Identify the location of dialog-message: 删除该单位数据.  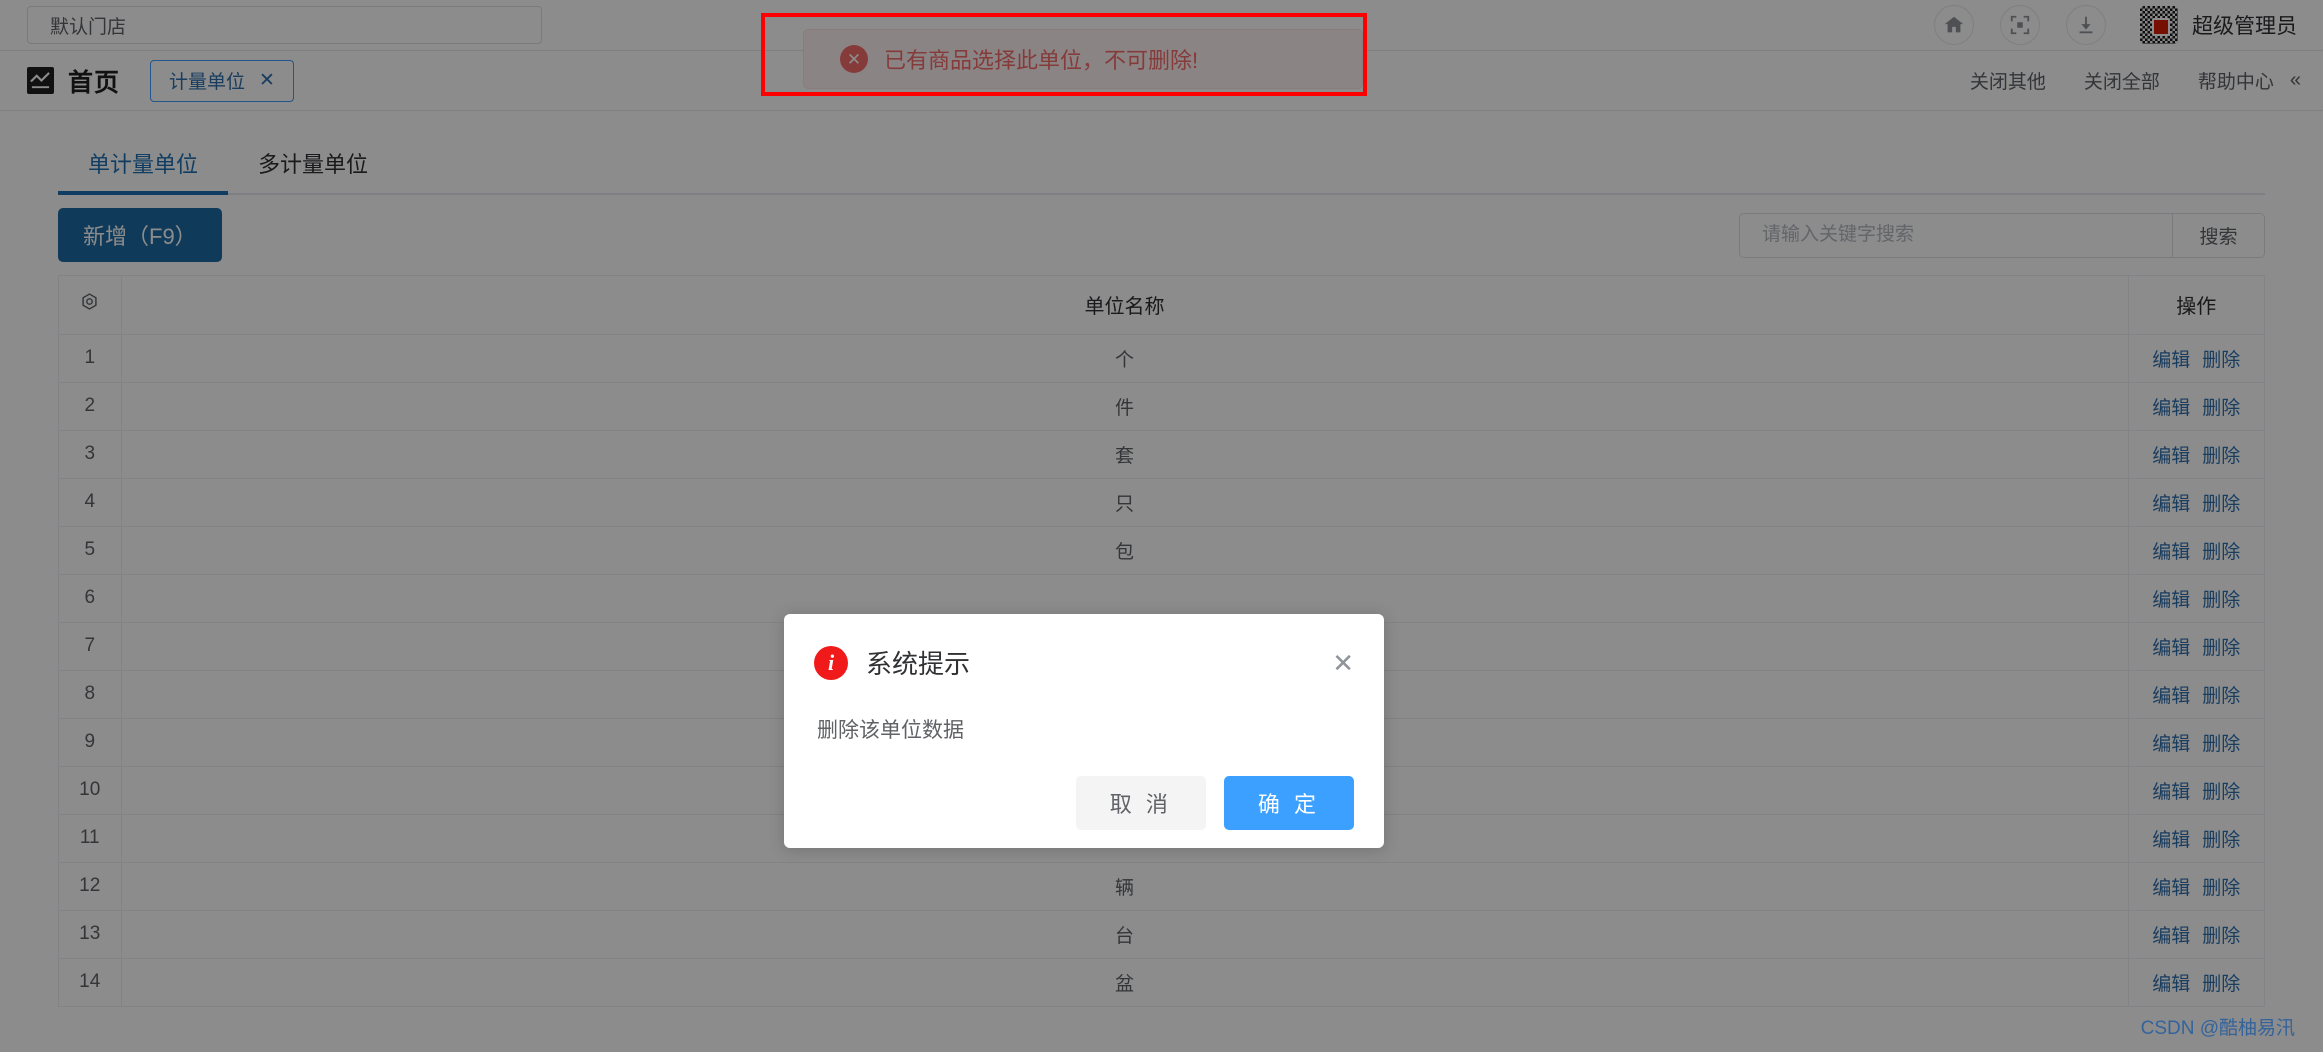
(890, 730).